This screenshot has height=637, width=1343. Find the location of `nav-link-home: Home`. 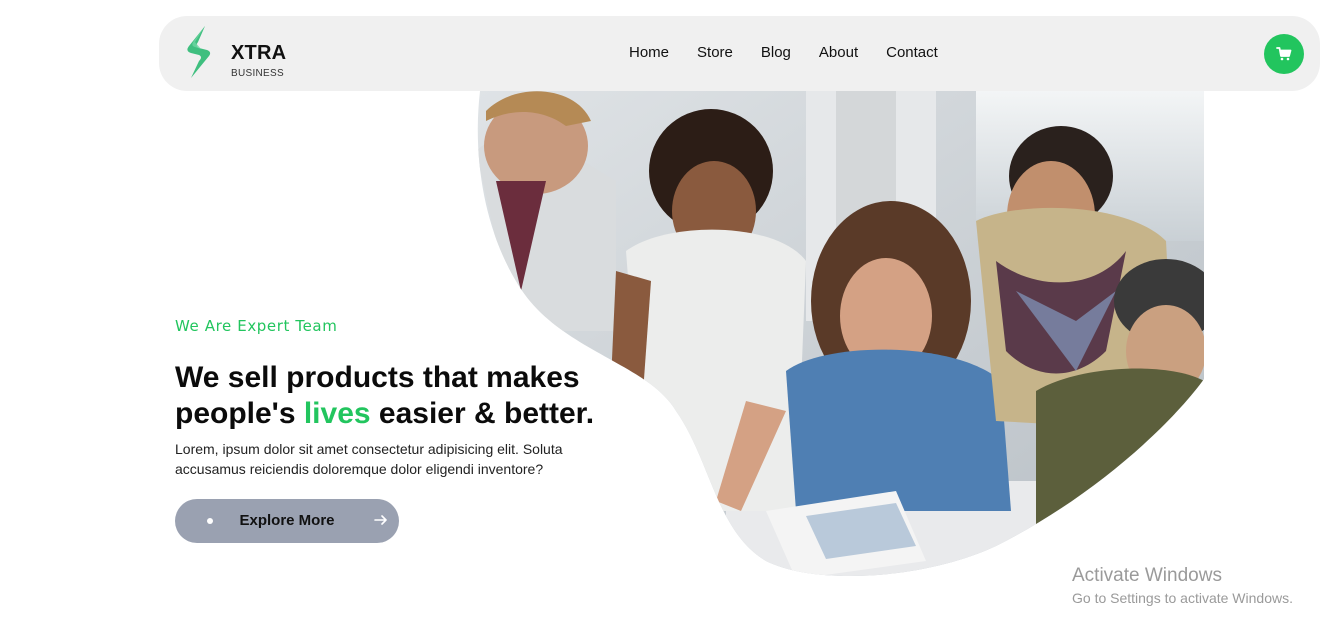

nav-link-home: Home is located at coordinates (649, 52).